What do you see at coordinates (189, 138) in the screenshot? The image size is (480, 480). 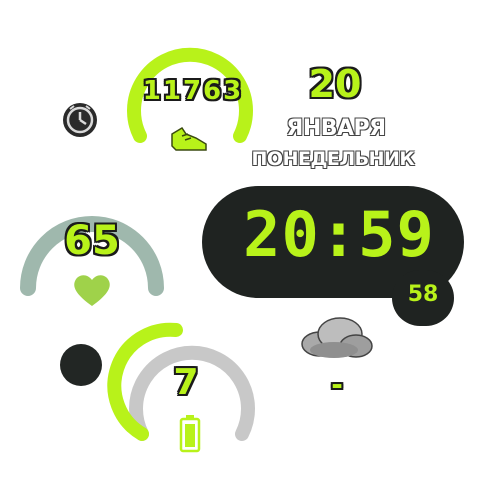 I see `shoe-icon` at bounding box center [189, 138].